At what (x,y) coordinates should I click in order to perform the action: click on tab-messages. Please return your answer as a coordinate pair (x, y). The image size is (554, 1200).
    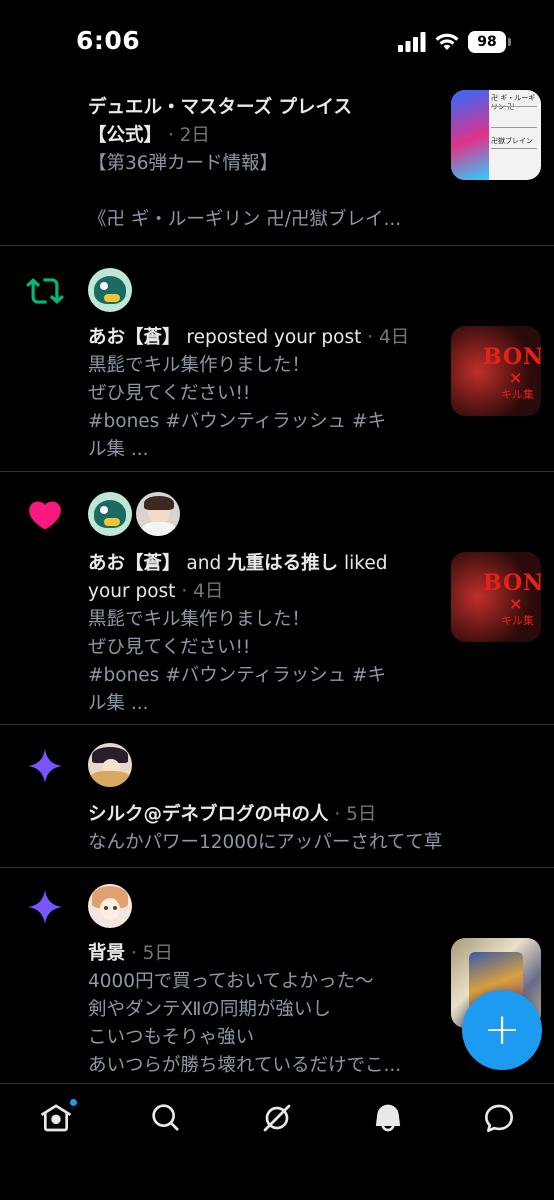
    Looking at the image, I should click on (499, 1118).